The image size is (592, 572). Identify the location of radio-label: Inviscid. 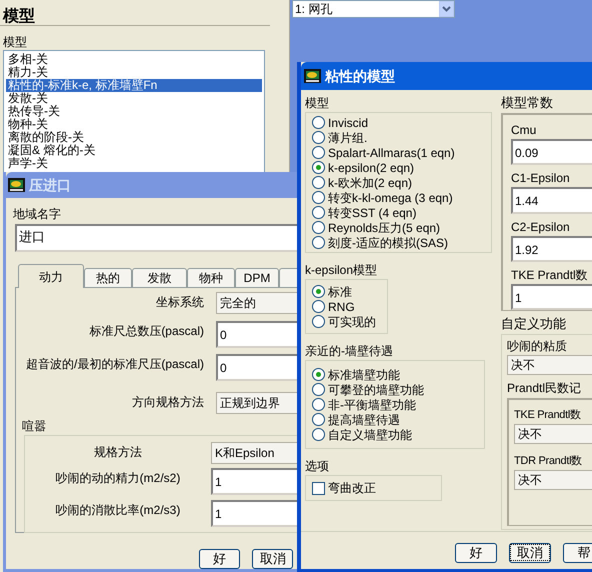
(348, 123).